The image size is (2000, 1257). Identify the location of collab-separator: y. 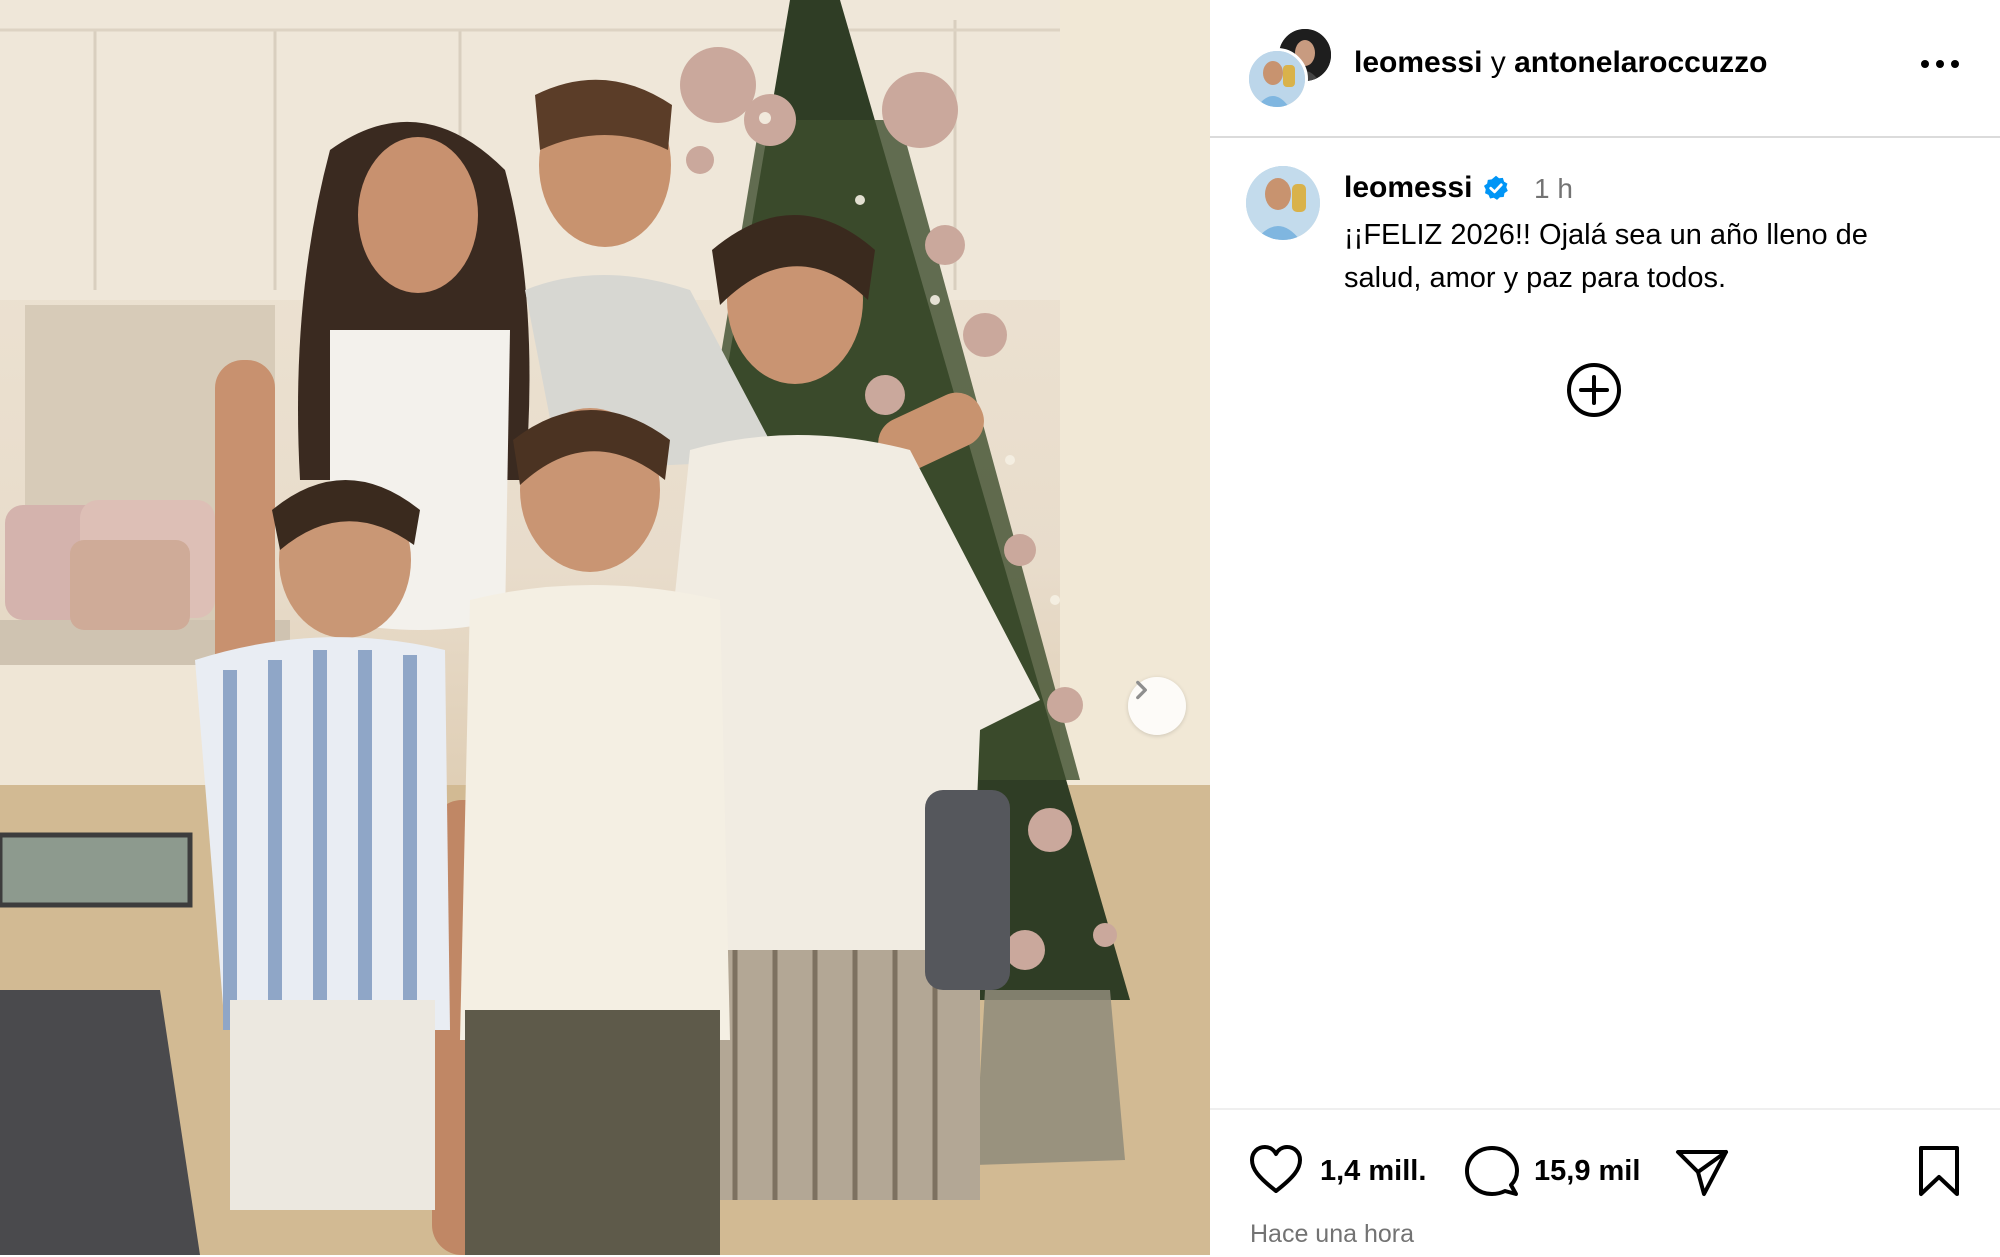
(1498, 62).